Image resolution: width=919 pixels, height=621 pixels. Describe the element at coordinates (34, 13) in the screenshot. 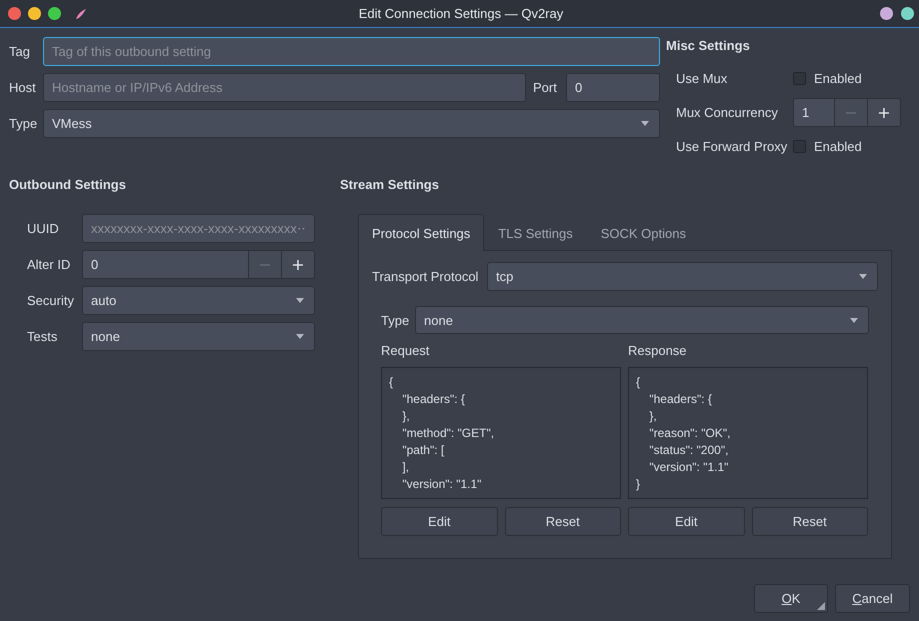

I see `minimize-button` at that location.